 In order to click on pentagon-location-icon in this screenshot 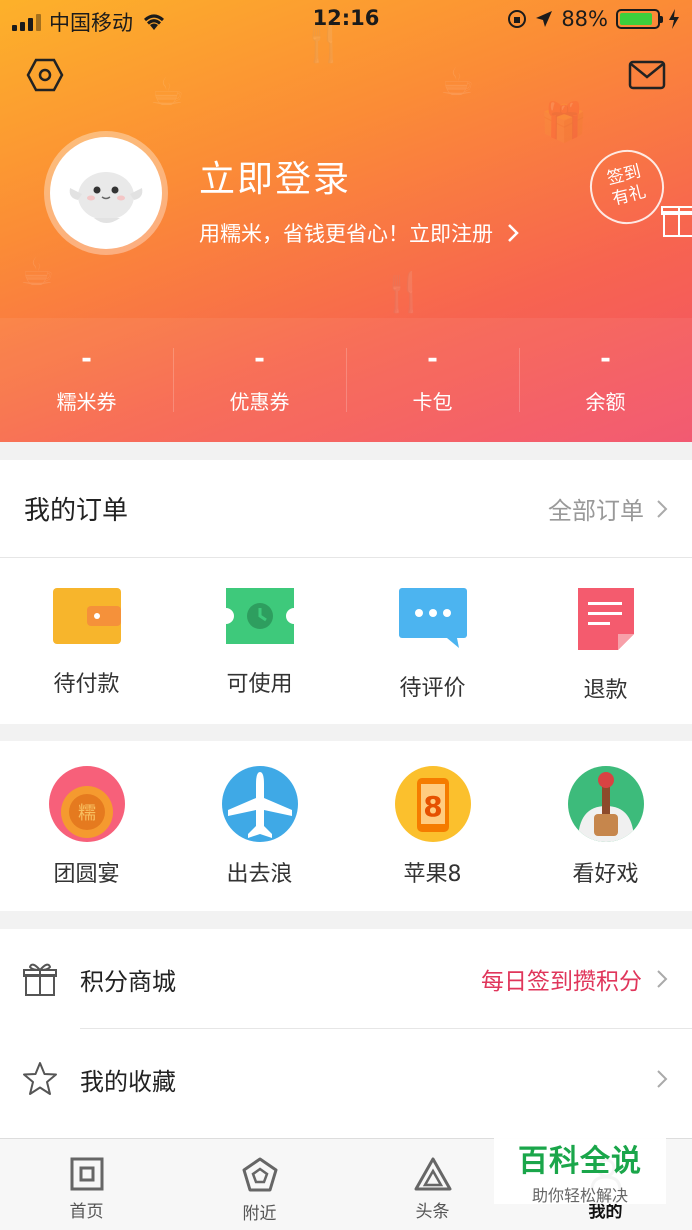, I will do `click(259, 1174)`.